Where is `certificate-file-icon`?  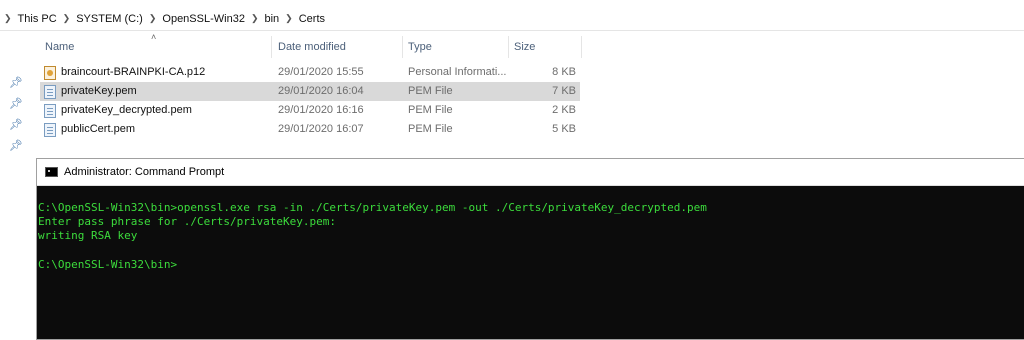 certificate-file-icon is located at coordinates (50, 72).